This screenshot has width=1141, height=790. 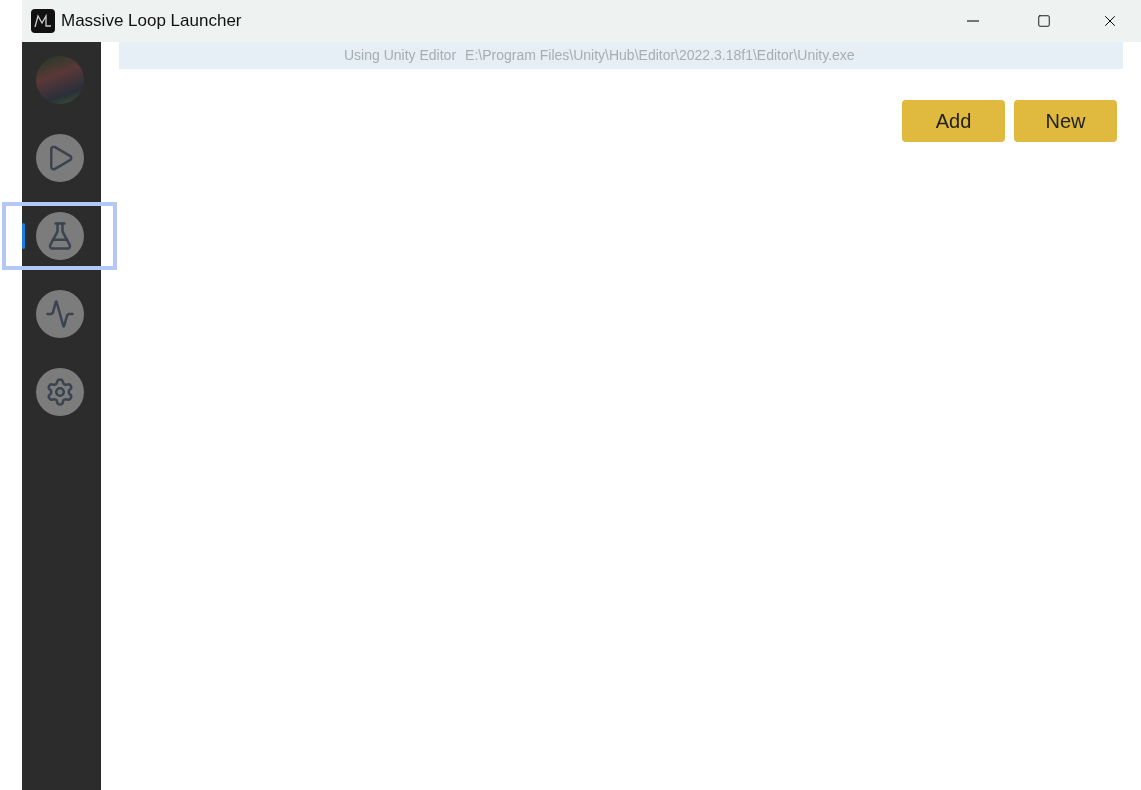 I want to click on action-button: Add, so click(x=953, y=121).